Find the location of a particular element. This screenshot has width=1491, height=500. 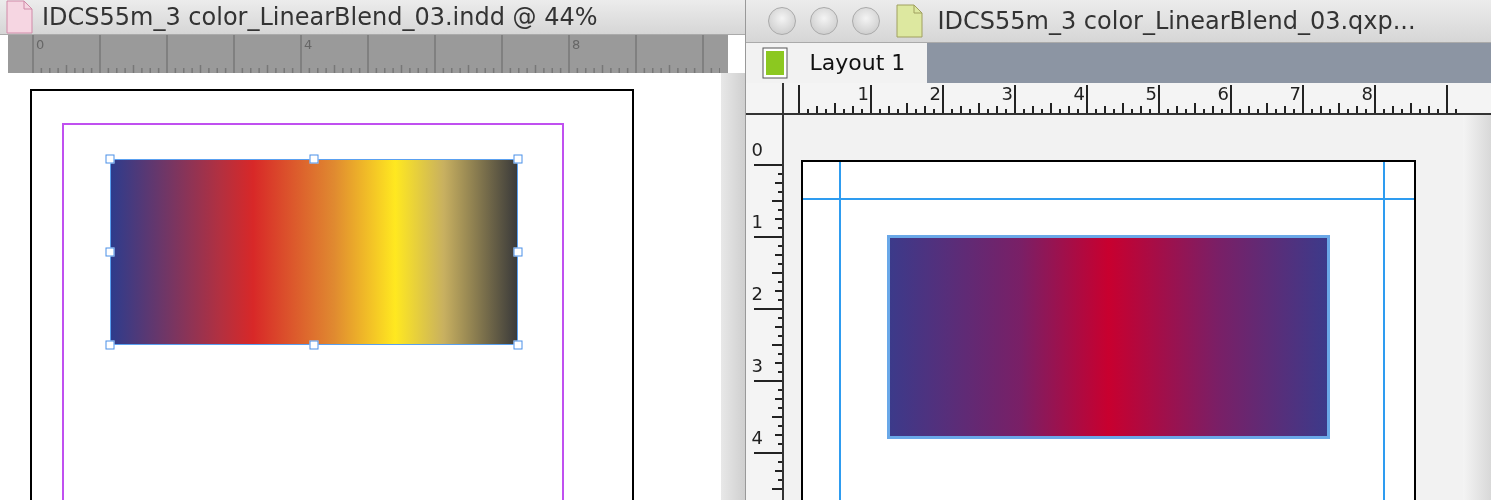

layout-tab: Layout 1 is located at coordinates (836, 62).